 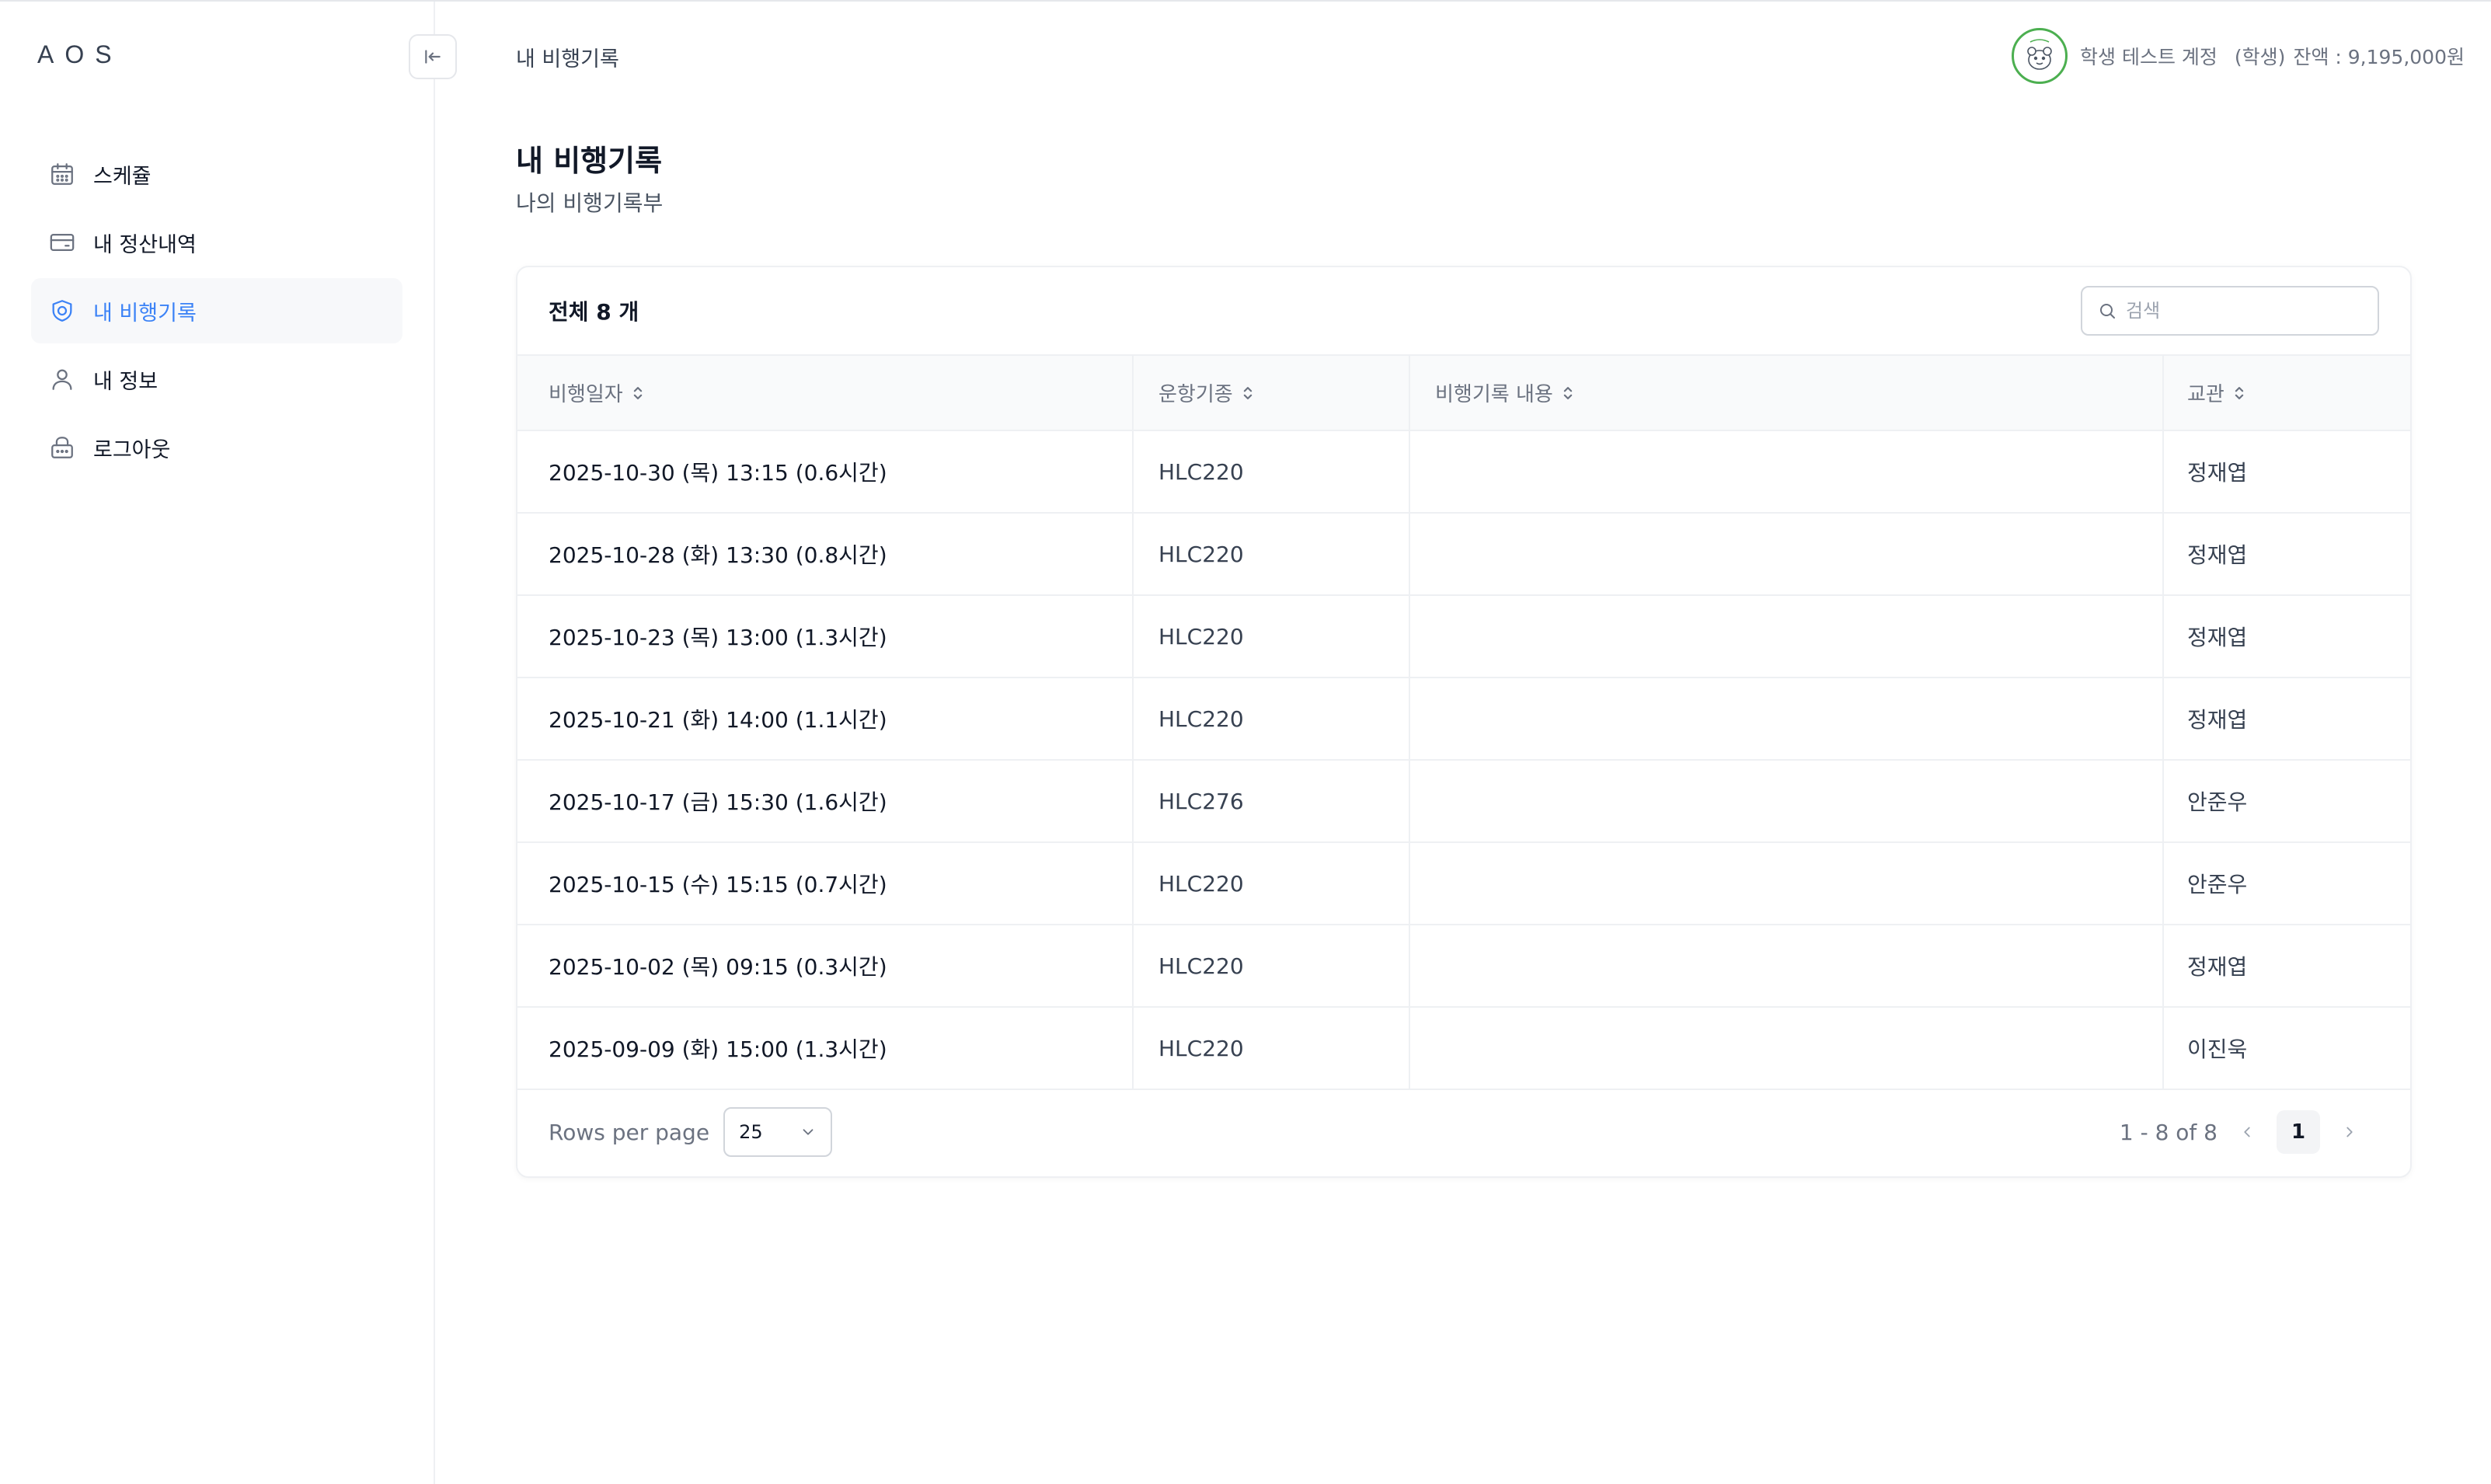 What do you see at coordinates (1787, 393) in the screenshot?
I see `column-header-content: 비행기록 내용` at bounding box center [1787, 393].